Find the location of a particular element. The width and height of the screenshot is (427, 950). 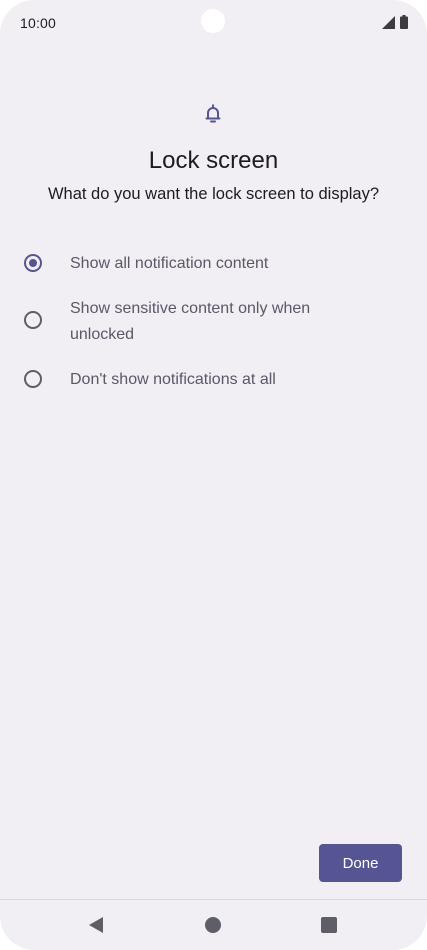

radio-button-selected is located at coordinates (33, 263).